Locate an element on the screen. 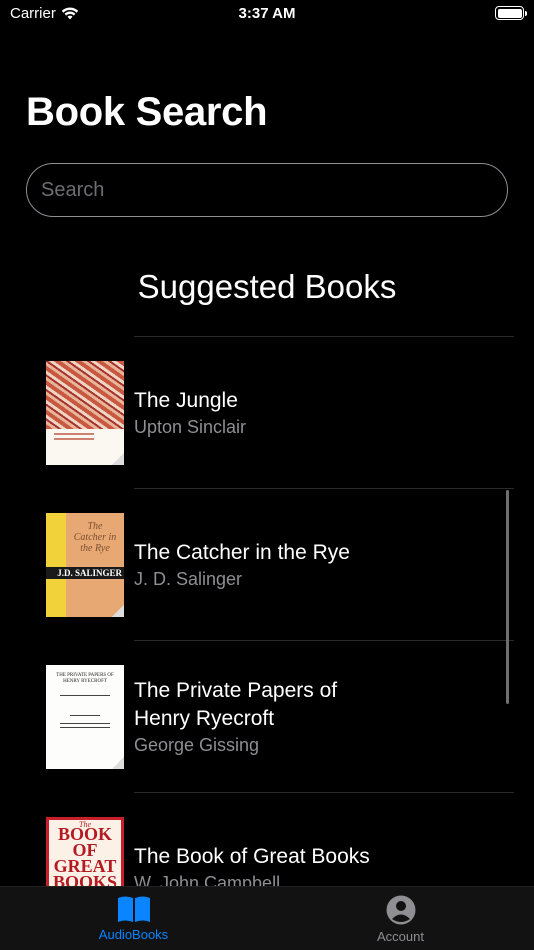 The height and width of the screenshot is (950, 534). tab-label: AudioBooks is located at coordinates (133, 934).